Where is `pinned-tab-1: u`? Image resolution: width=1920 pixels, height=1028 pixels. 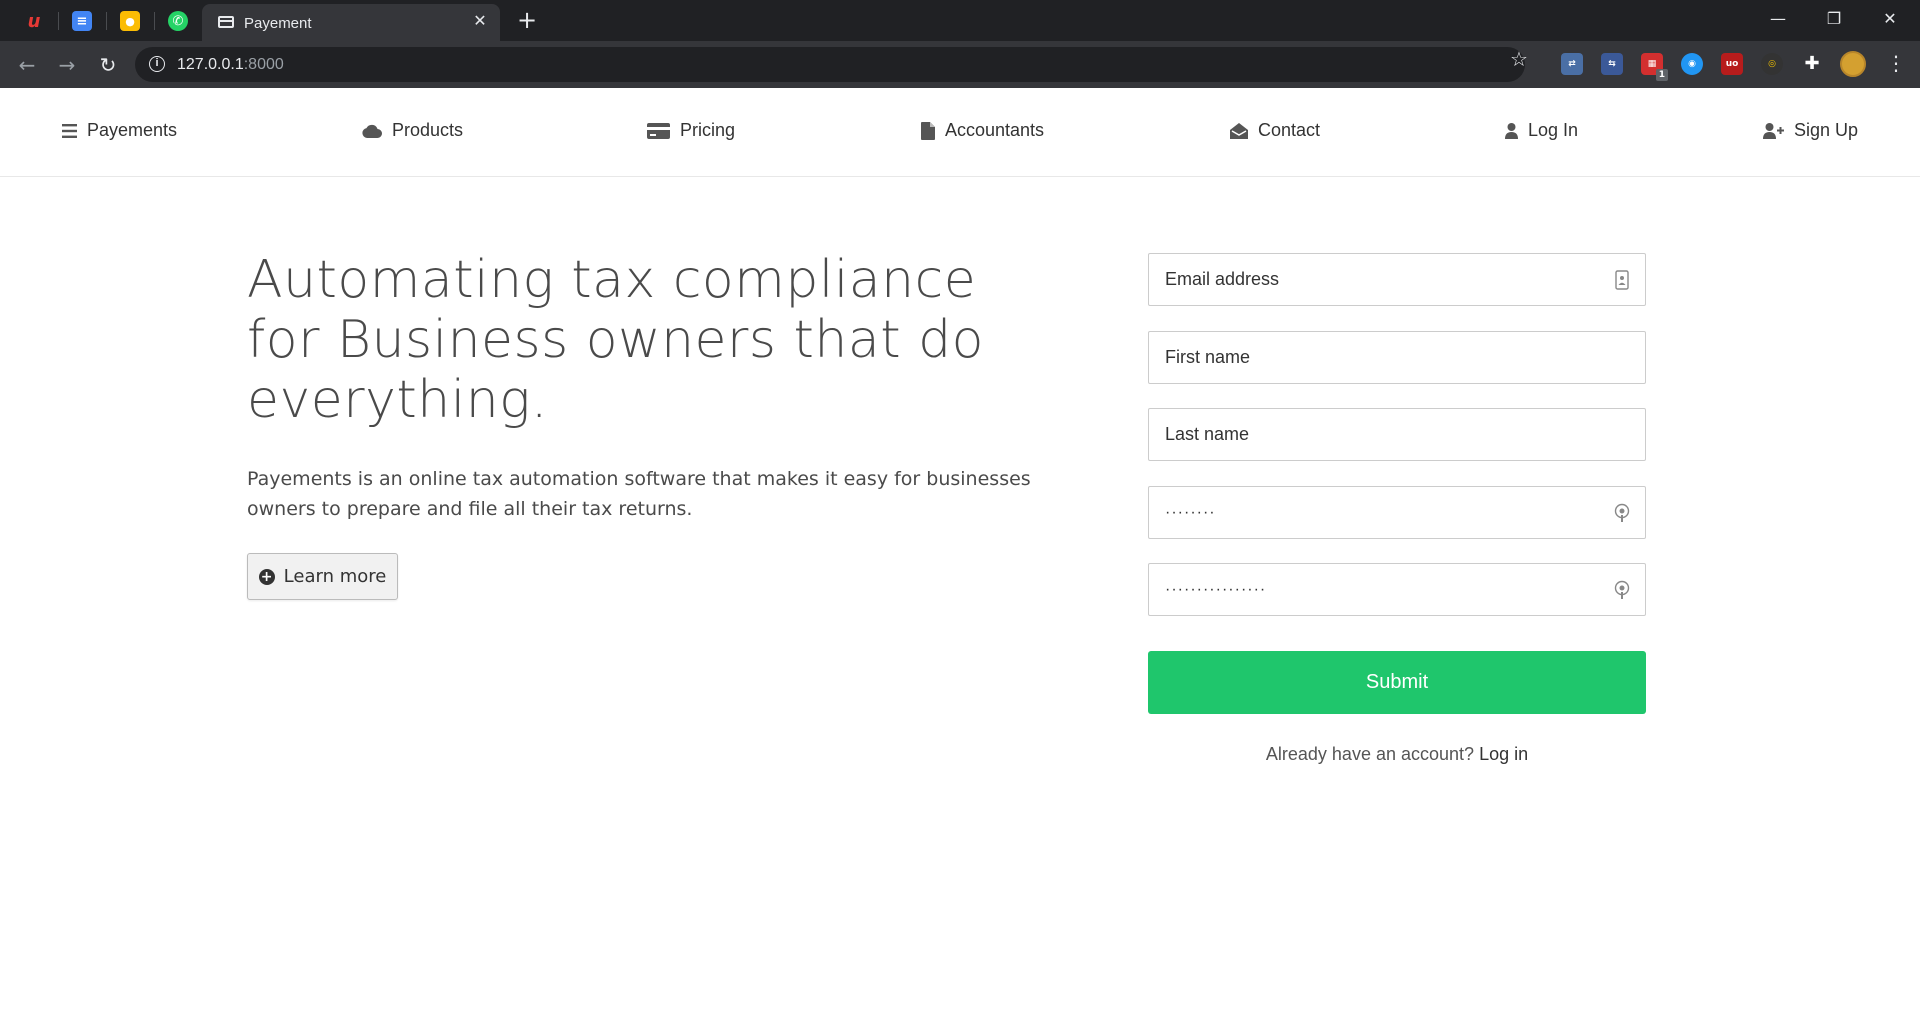 pinned-tab-1: u is located at coordinates (34, 21).